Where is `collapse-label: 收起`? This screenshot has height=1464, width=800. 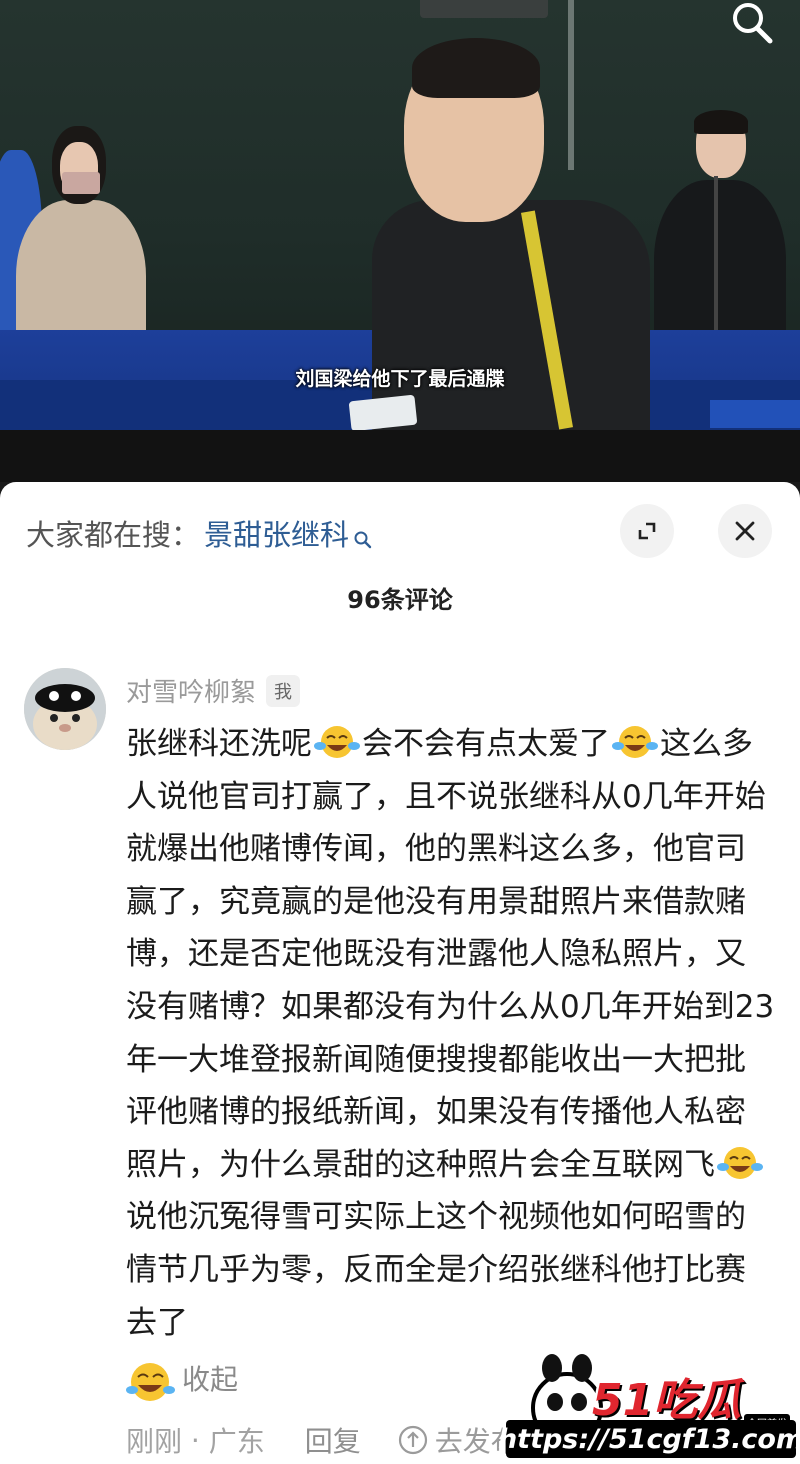 collapse-label: 收起 is located at coordinates (210, 1378).